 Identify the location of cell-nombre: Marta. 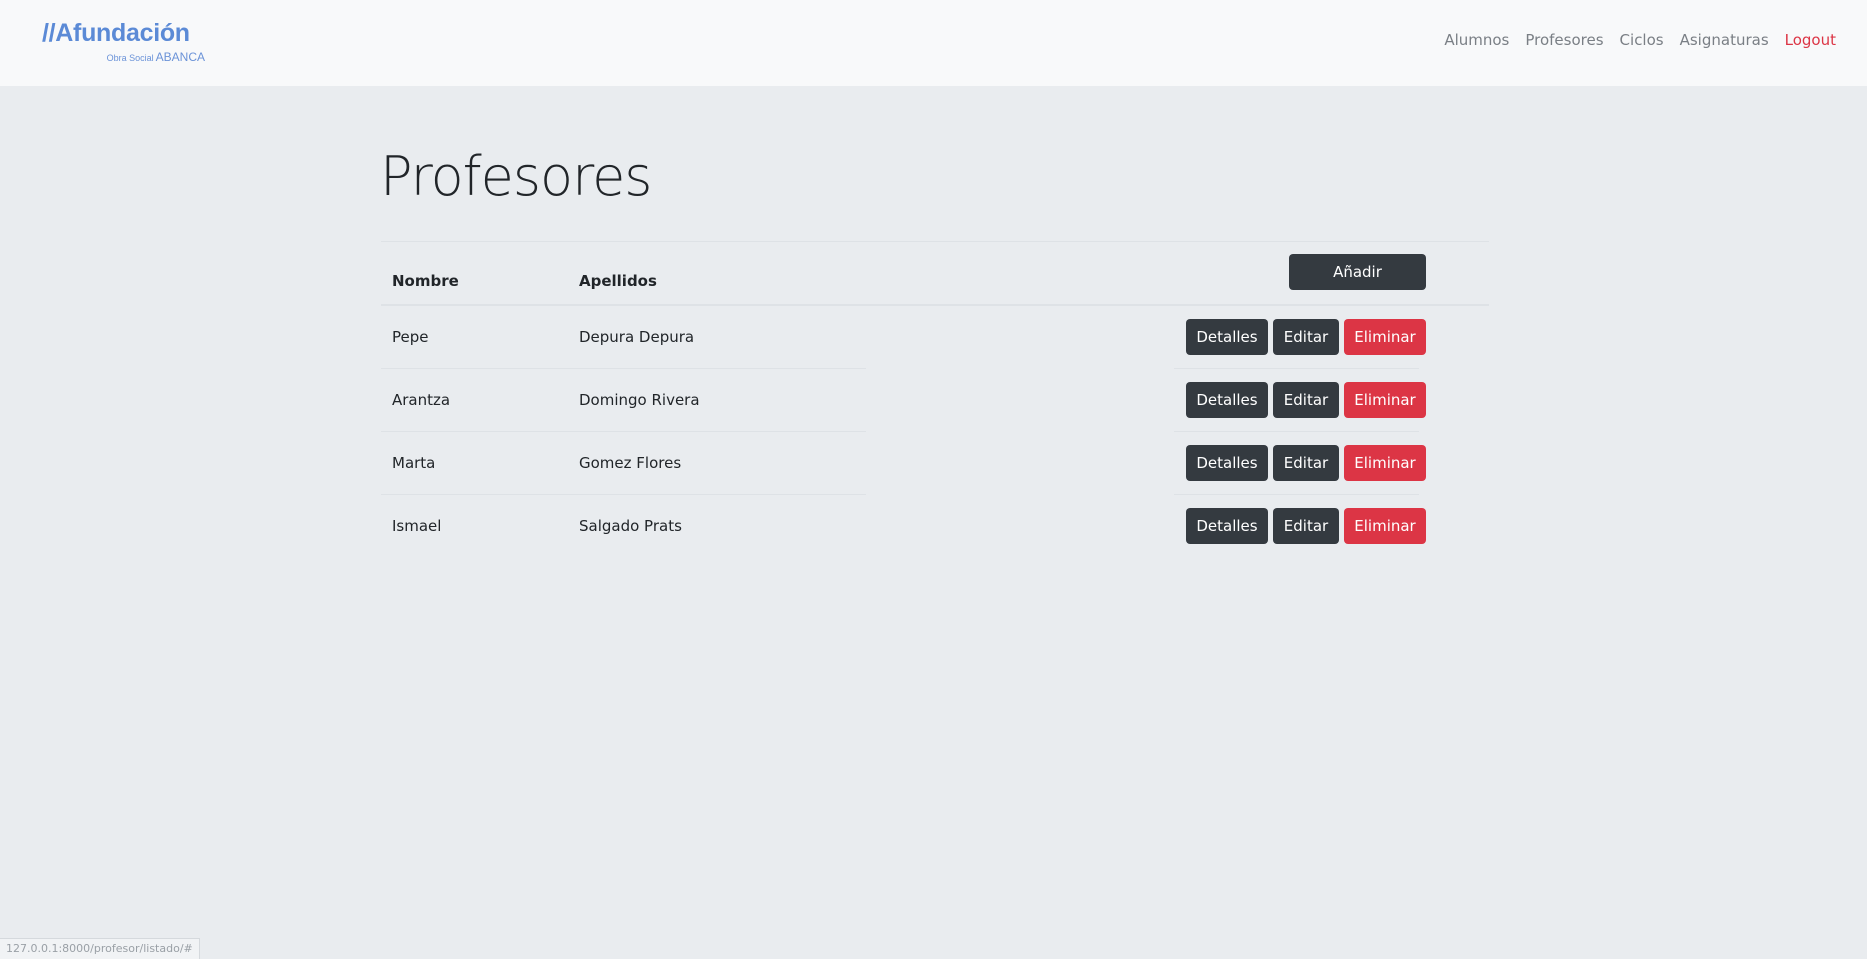
(414, 463).